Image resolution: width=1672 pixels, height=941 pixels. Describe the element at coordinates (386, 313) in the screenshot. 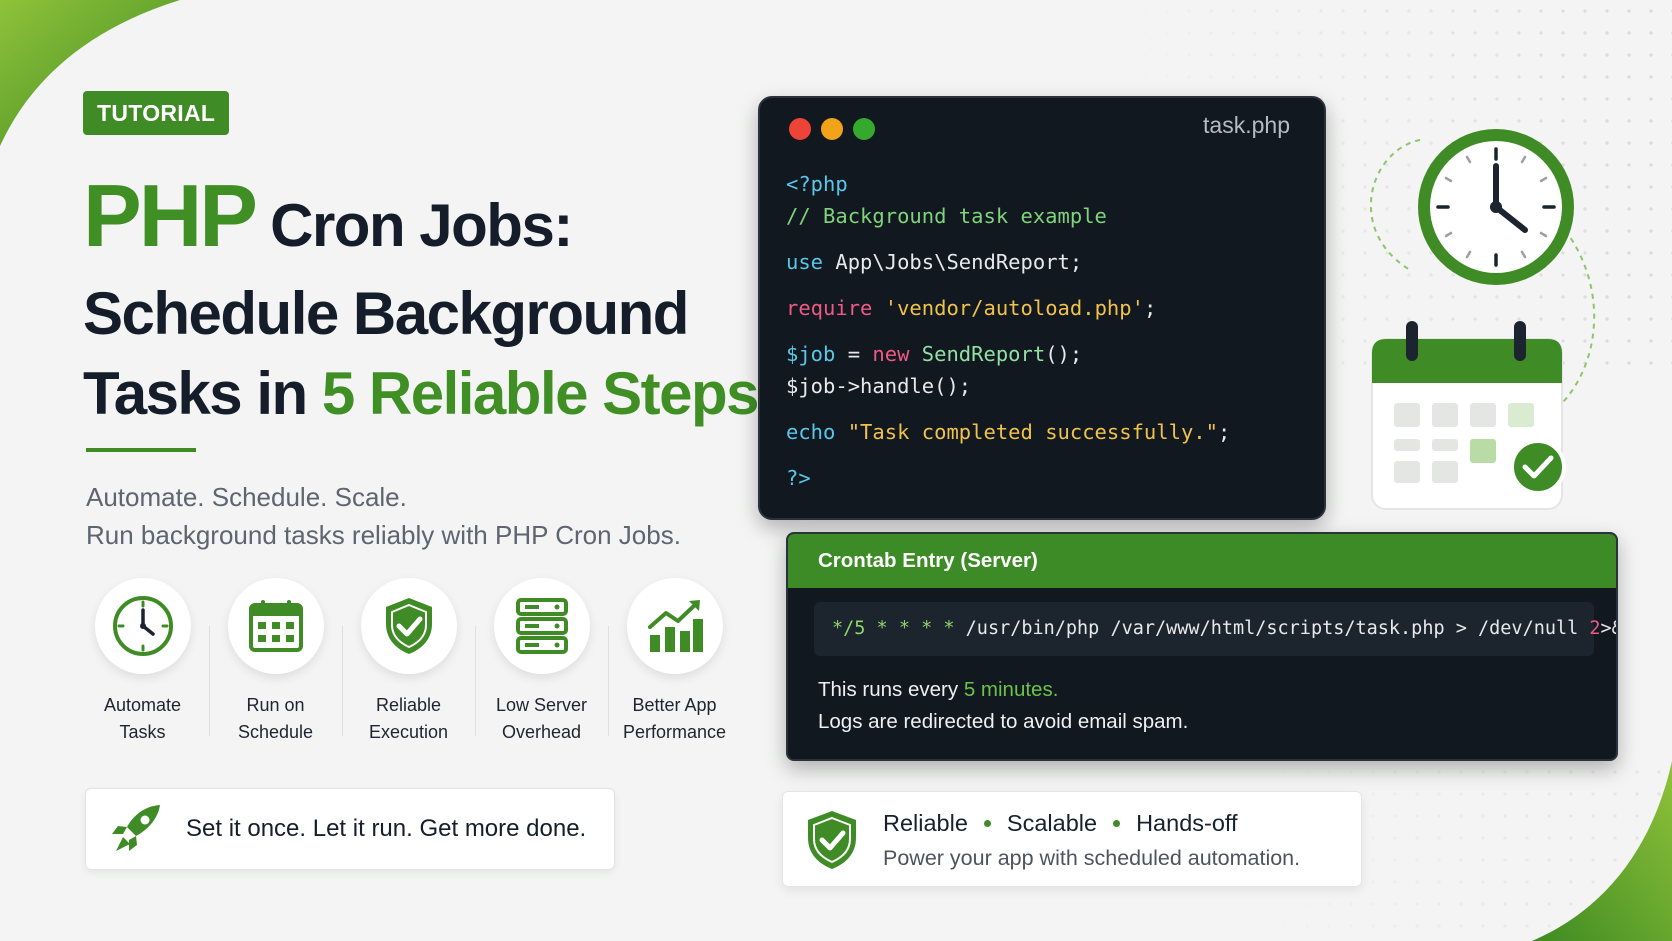

I see `title-line-2: Schedule Background` at that location.